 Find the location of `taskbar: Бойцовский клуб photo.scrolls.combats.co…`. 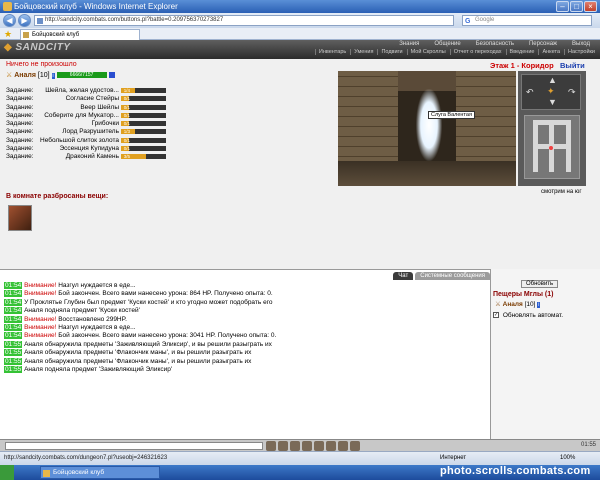

taskbar: Бойцовский клуб photo.scrolls.combats.co… is located at coordinates (300, 472).